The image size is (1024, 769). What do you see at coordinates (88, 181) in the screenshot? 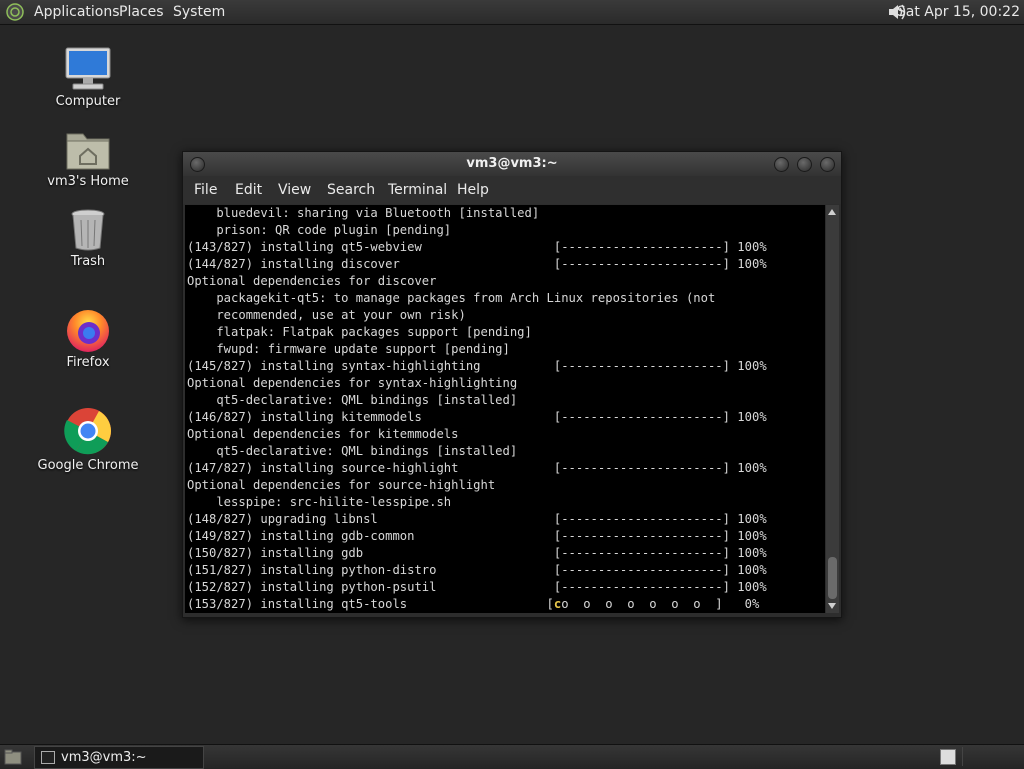
I see `desktop-icon-label: vm3's Home` at bounding box center [88, 181].